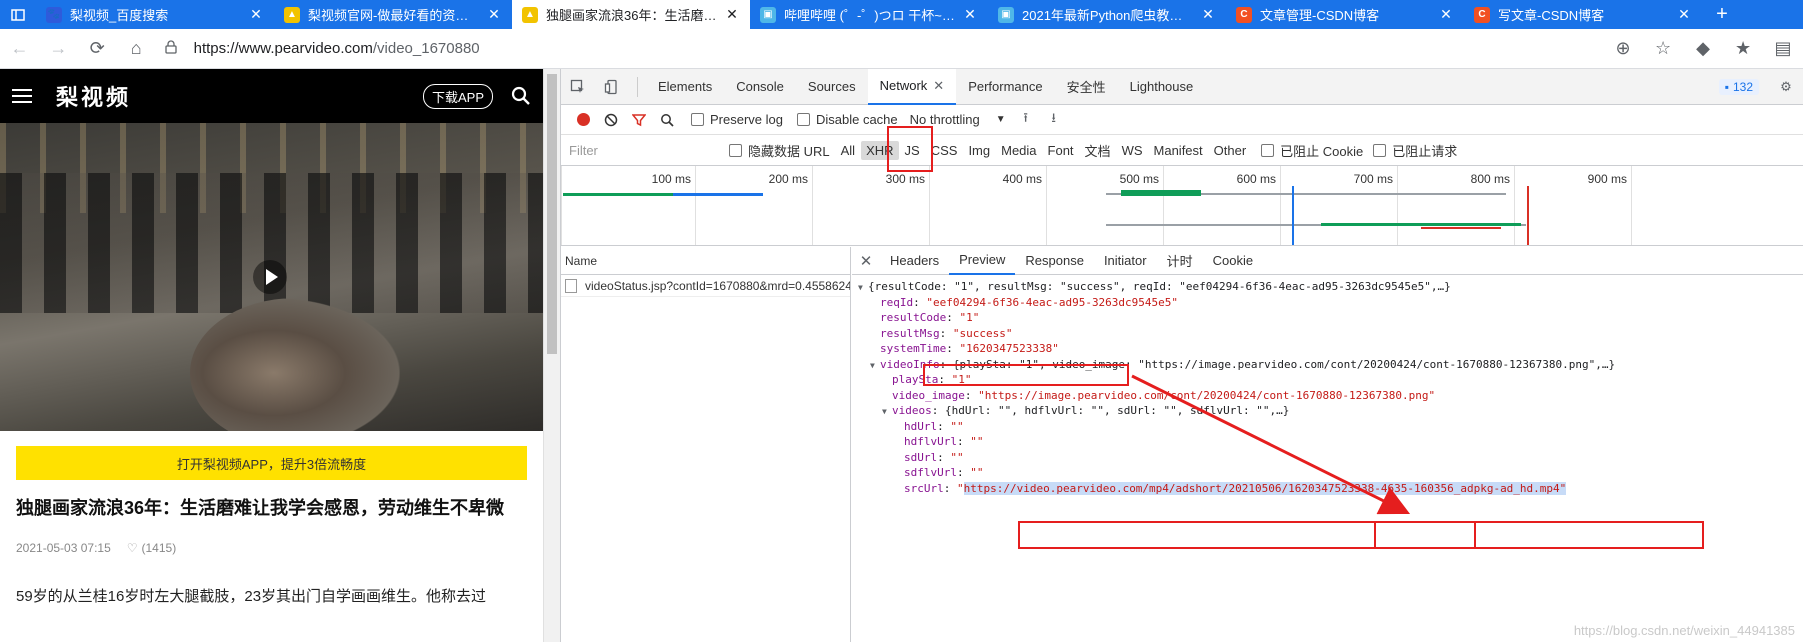 The height and width of the screenshot is (642, 1803). What do you see at coordinates (982, 261) in the screenshot?
I see `detail-tab-preview: Preview` at bounding box center [982, 261].